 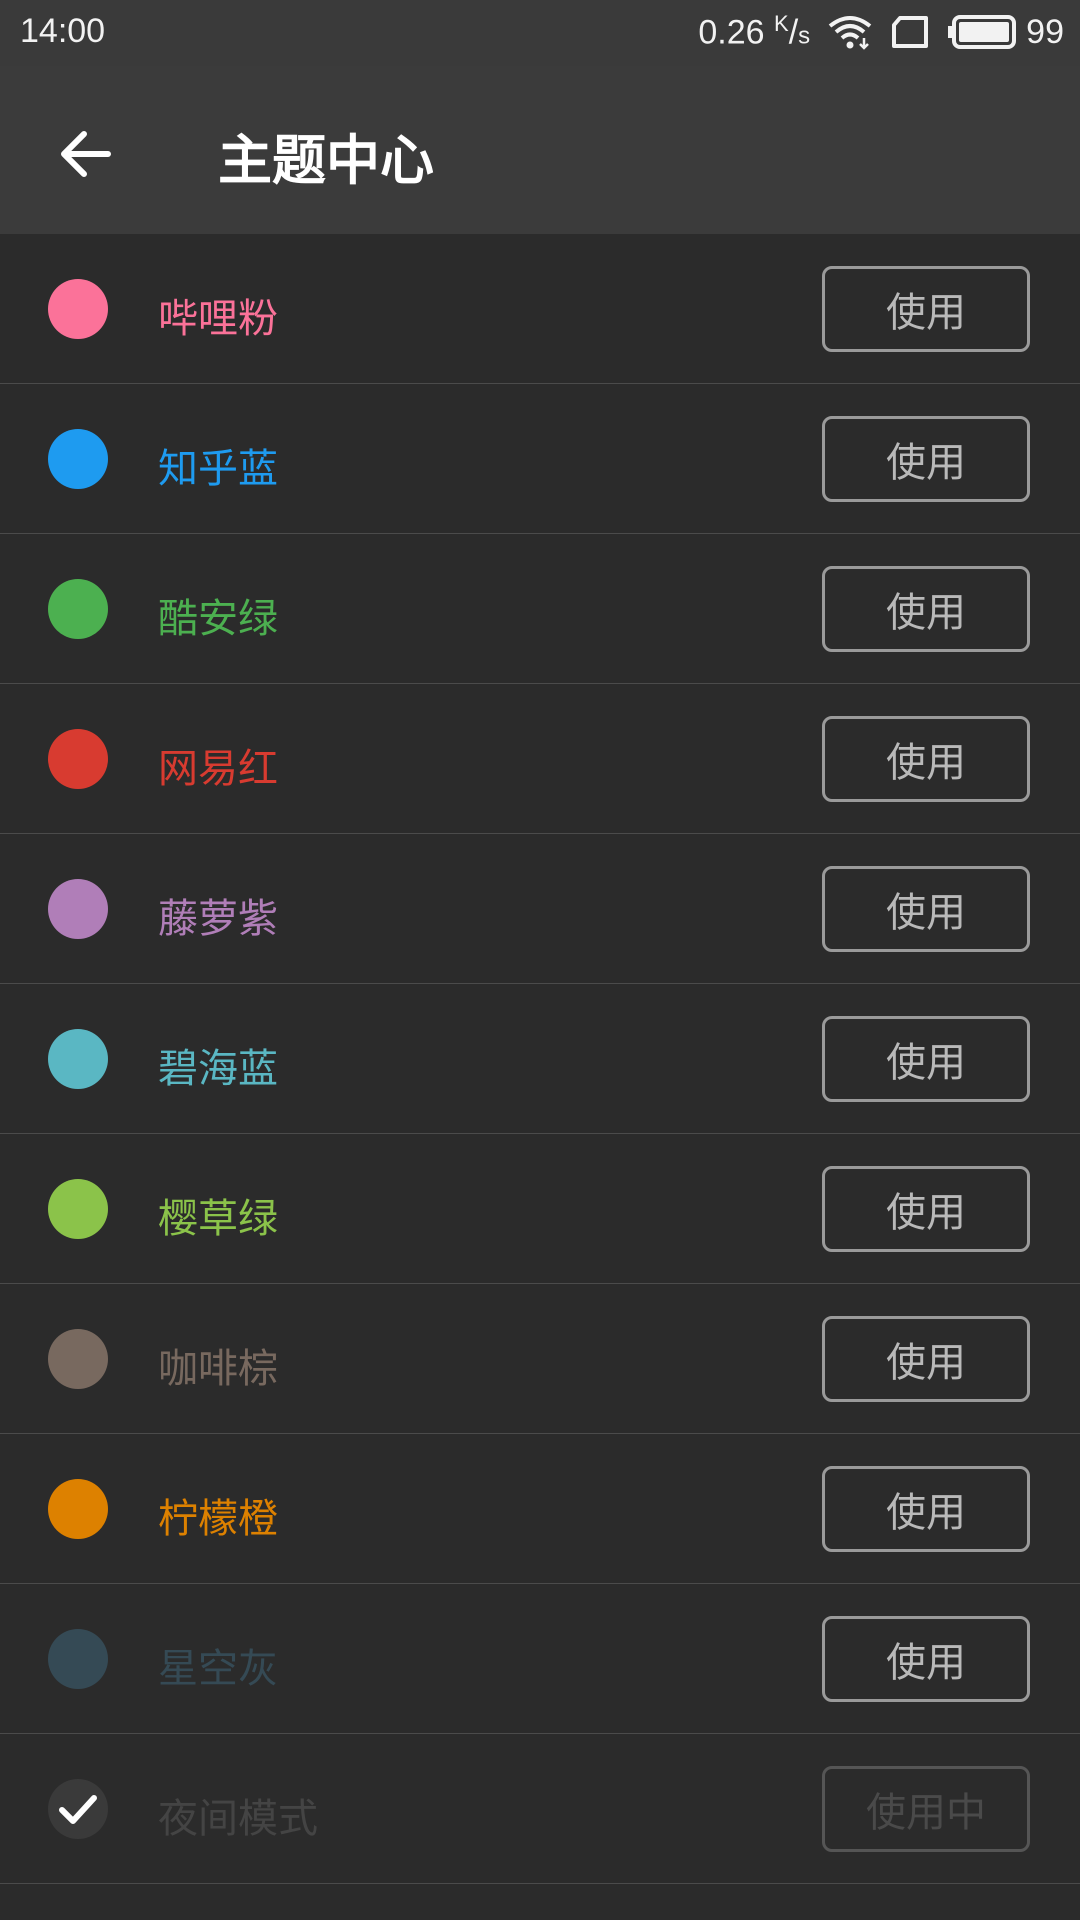 I want to click on theme-name: 知乎蓝, so click(x=218, y=469).